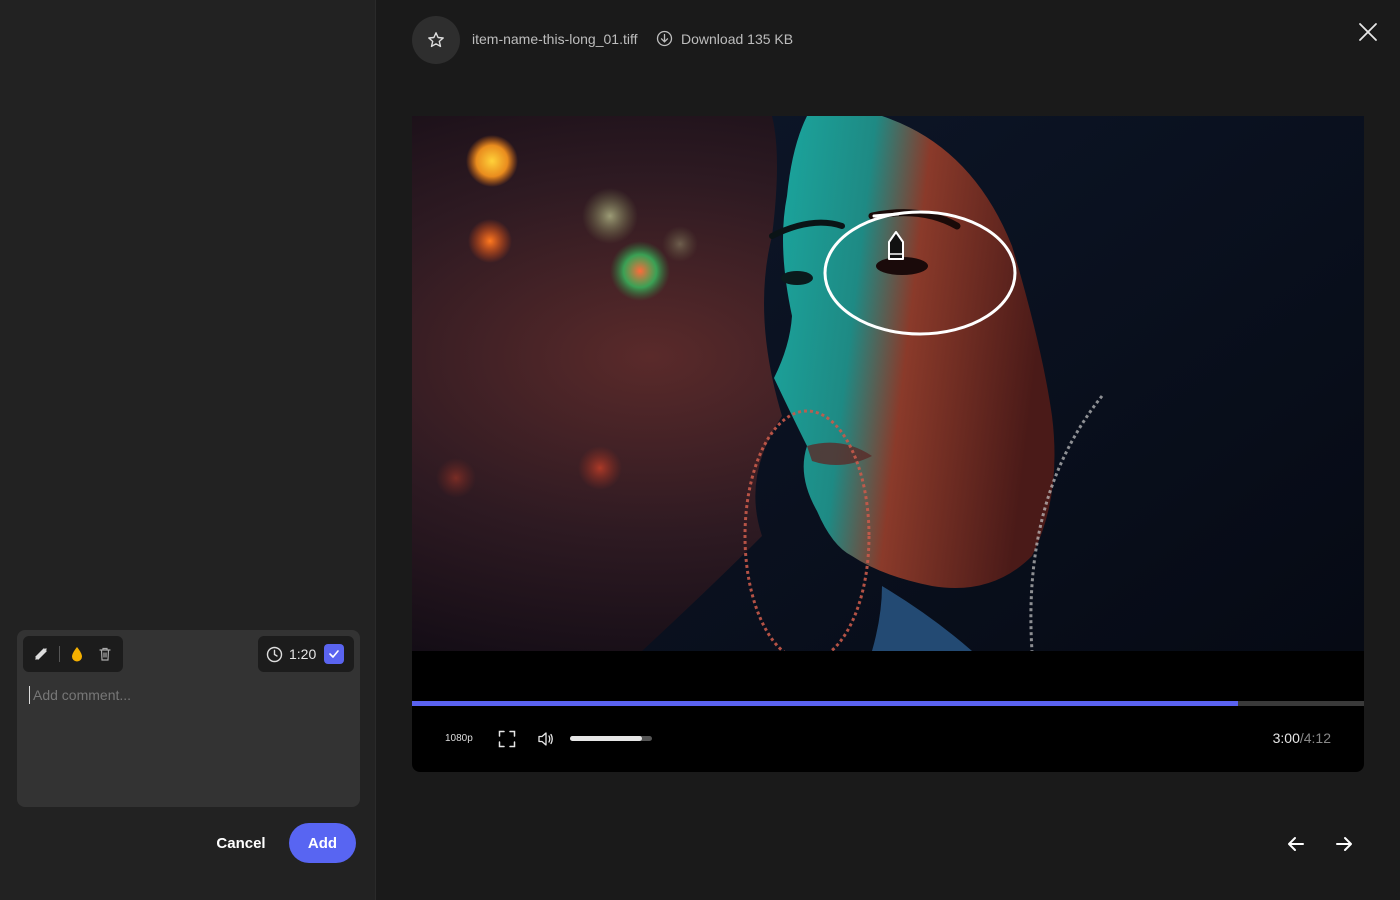  I want to click on toolbar-divider, so click(59, 654).